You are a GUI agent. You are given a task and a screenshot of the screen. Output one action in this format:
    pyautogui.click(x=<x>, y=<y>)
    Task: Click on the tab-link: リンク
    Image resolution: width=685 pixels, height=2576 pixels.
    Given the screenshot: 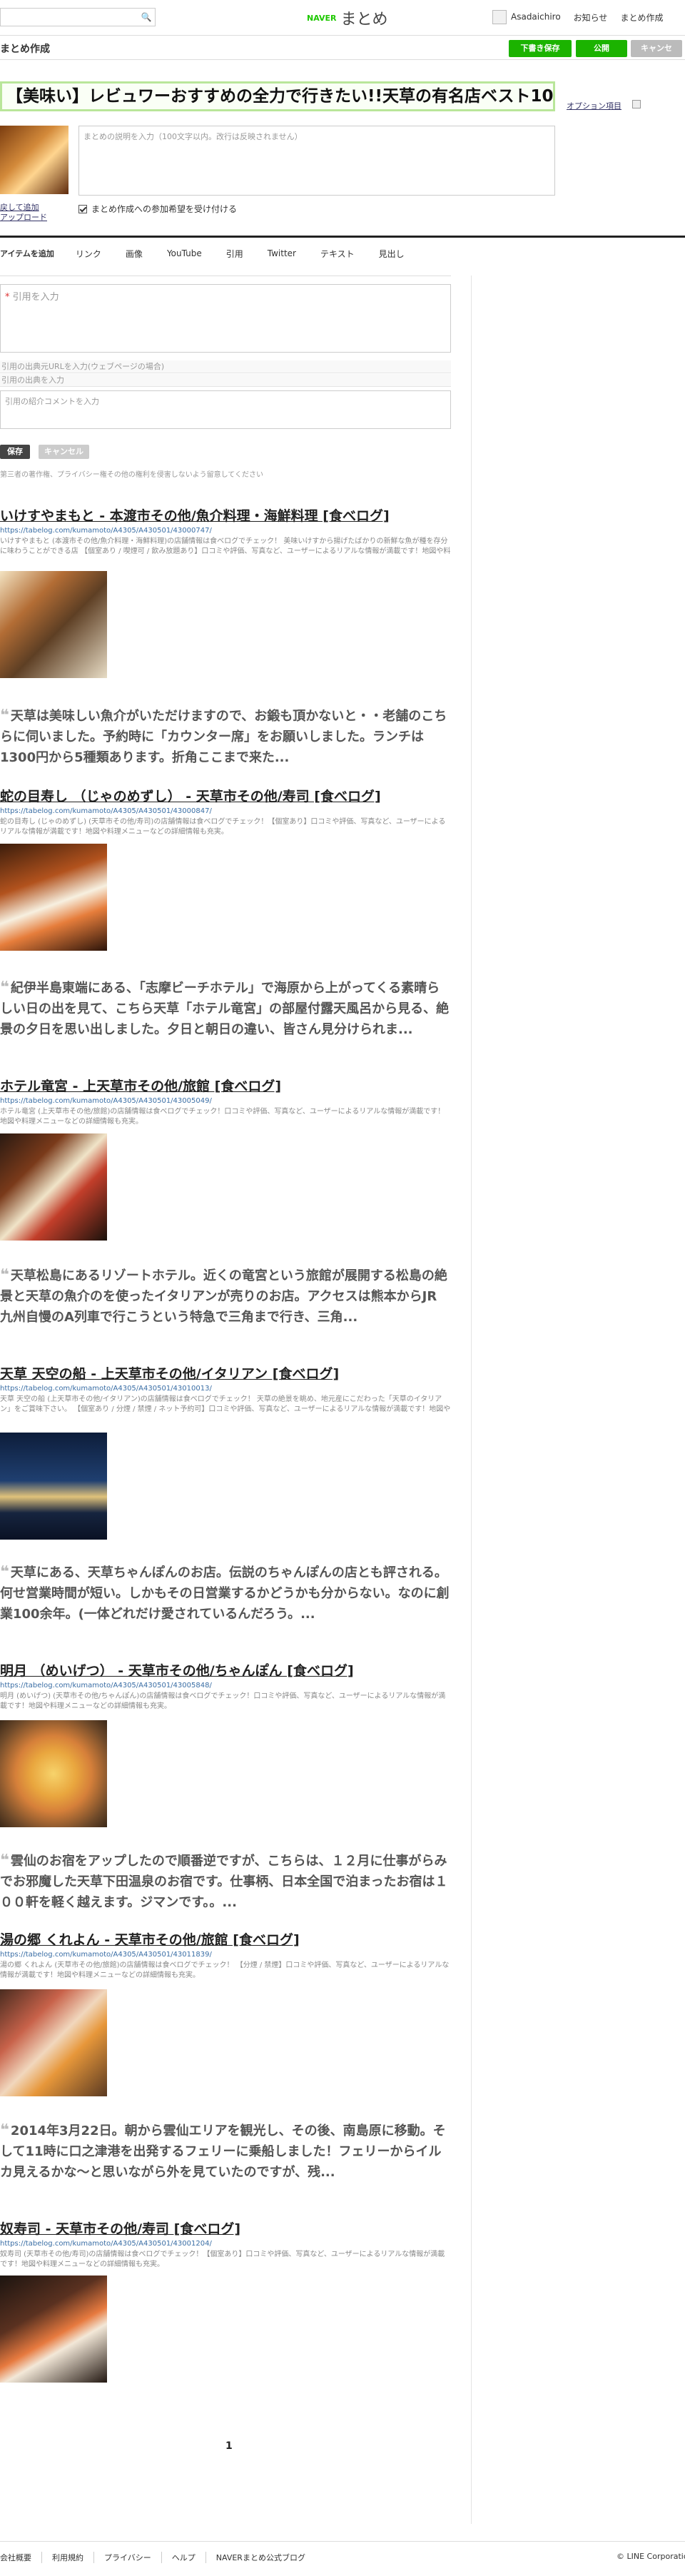 What is the action you would take?
    pyautogui.click(x=88, y=254)
    